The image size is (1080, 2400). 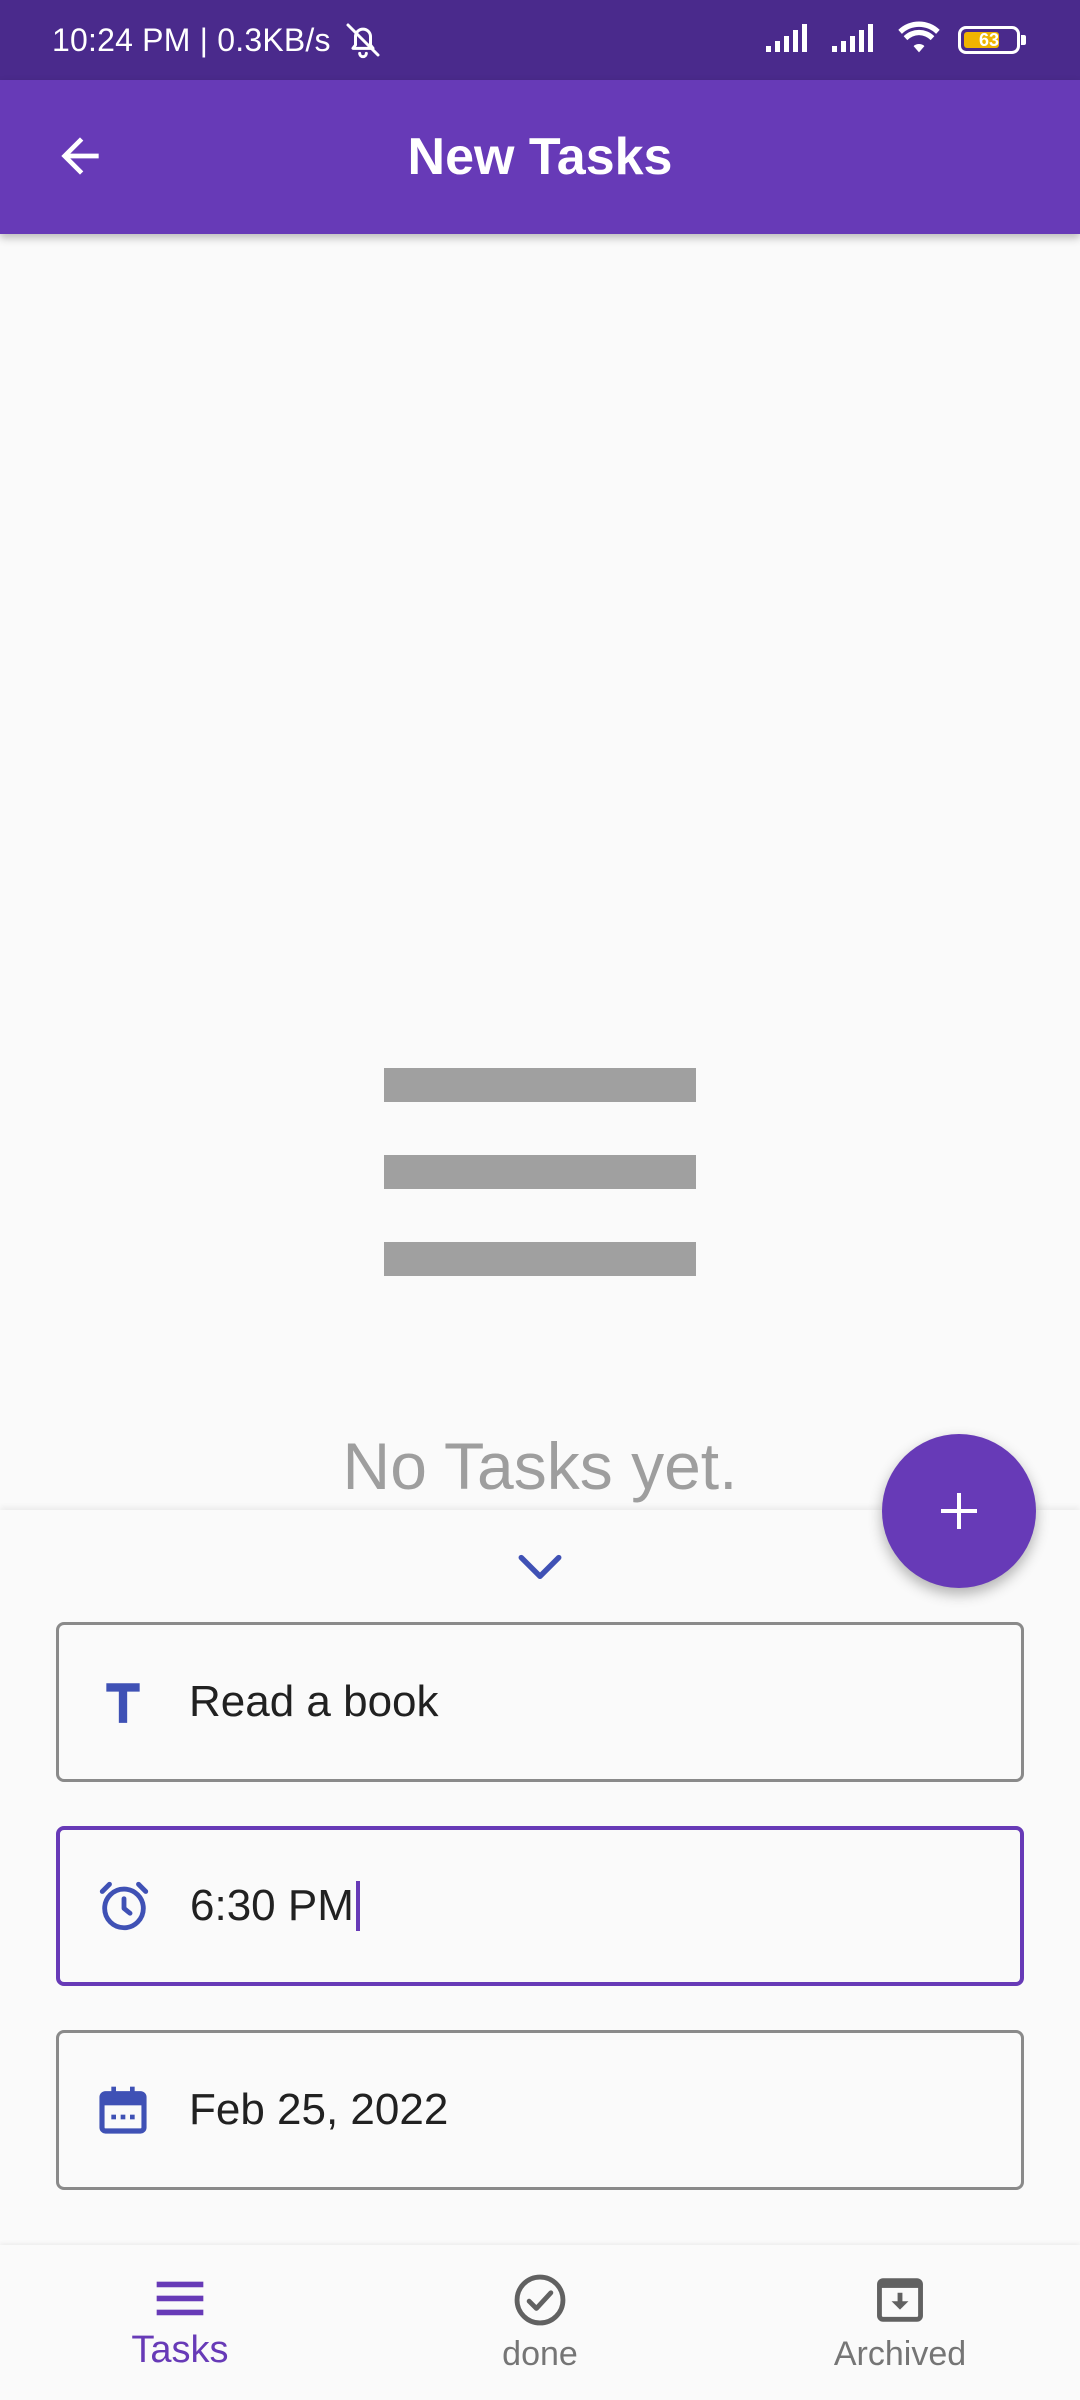 What do you see at coordinates (540, 40) in the screenshot?
I see `status-bar: 10:24 PM | 0.3KB/s 63` at bounding box center [540, 40].